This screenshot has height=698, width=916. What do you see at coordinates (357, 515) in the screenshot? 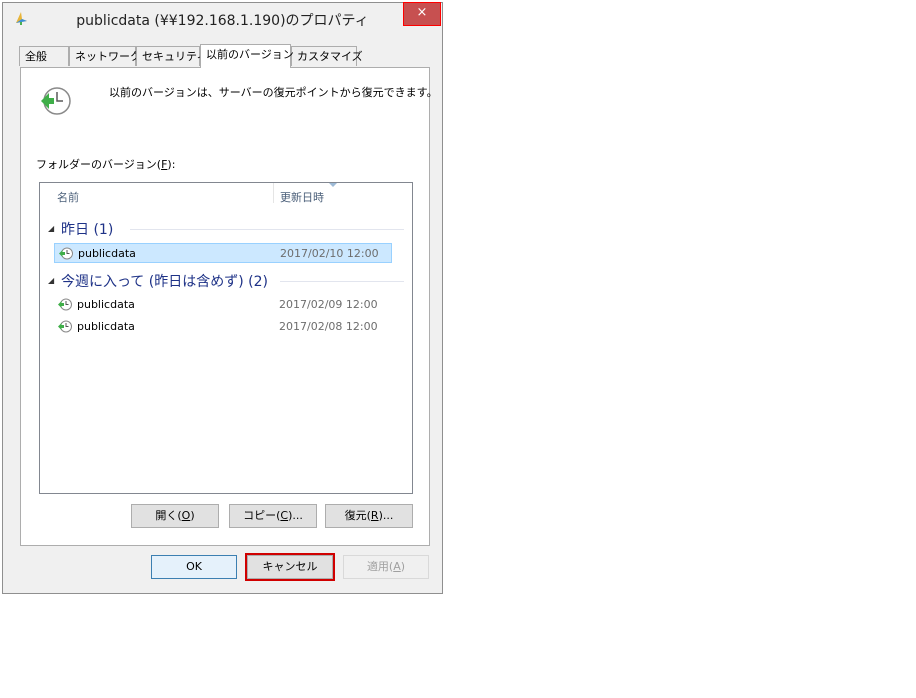
I see `button-label: 復元(` at bounding box center [357, 515].